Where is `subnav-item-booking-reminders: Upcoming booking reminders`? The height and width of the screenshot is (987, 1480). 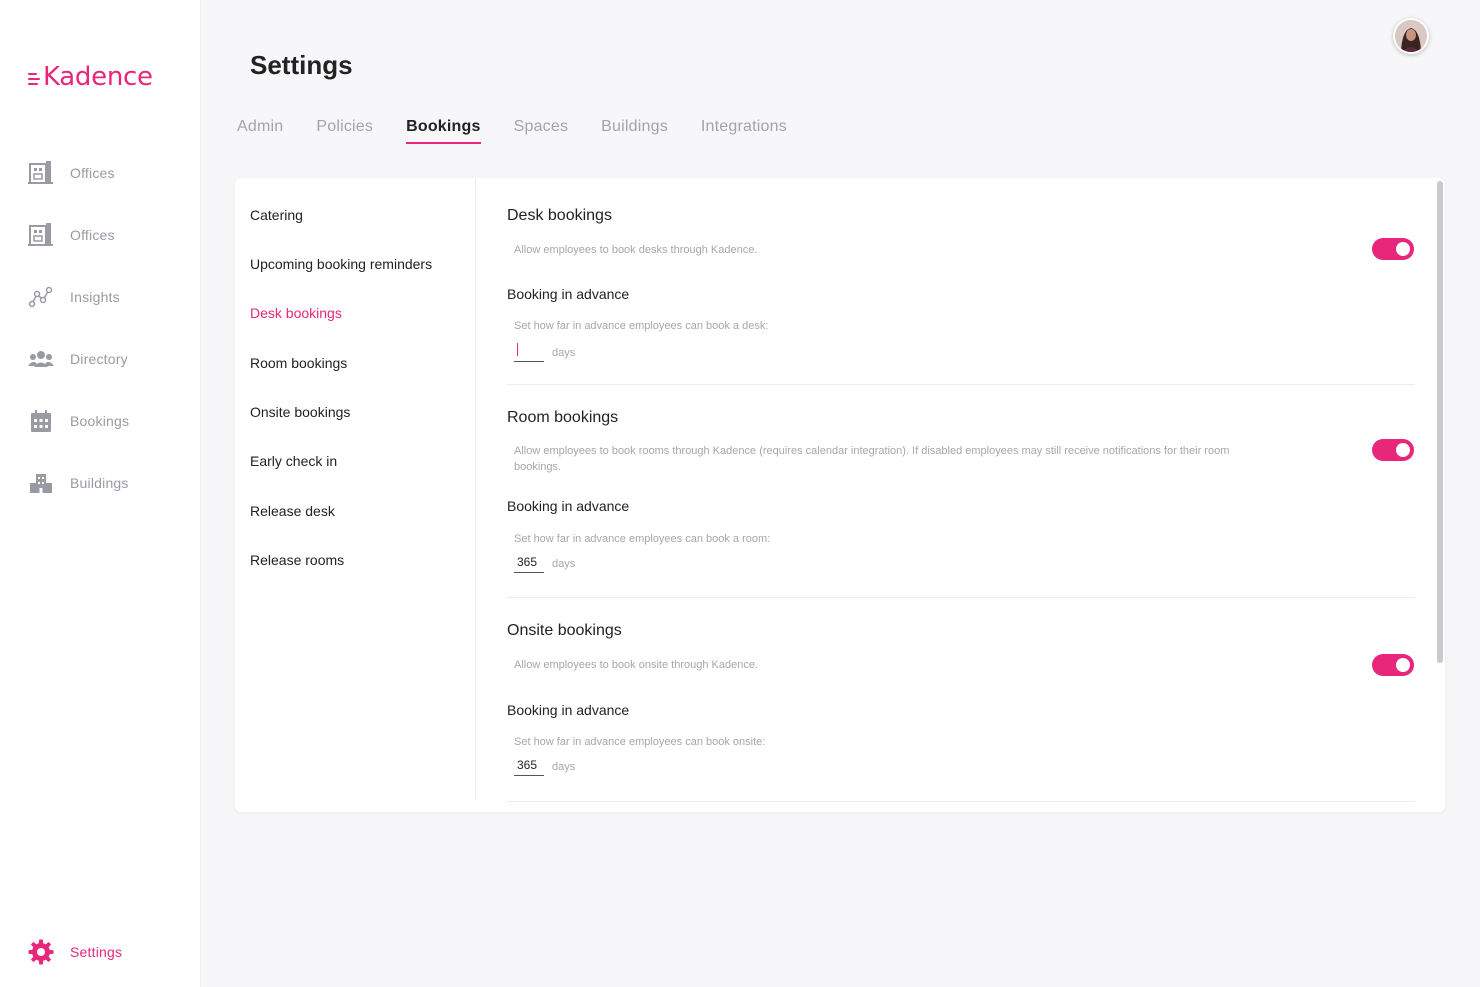
subnav-item-booking-reminders: Upcoming booking reminders is located at coordinates (341, 264).